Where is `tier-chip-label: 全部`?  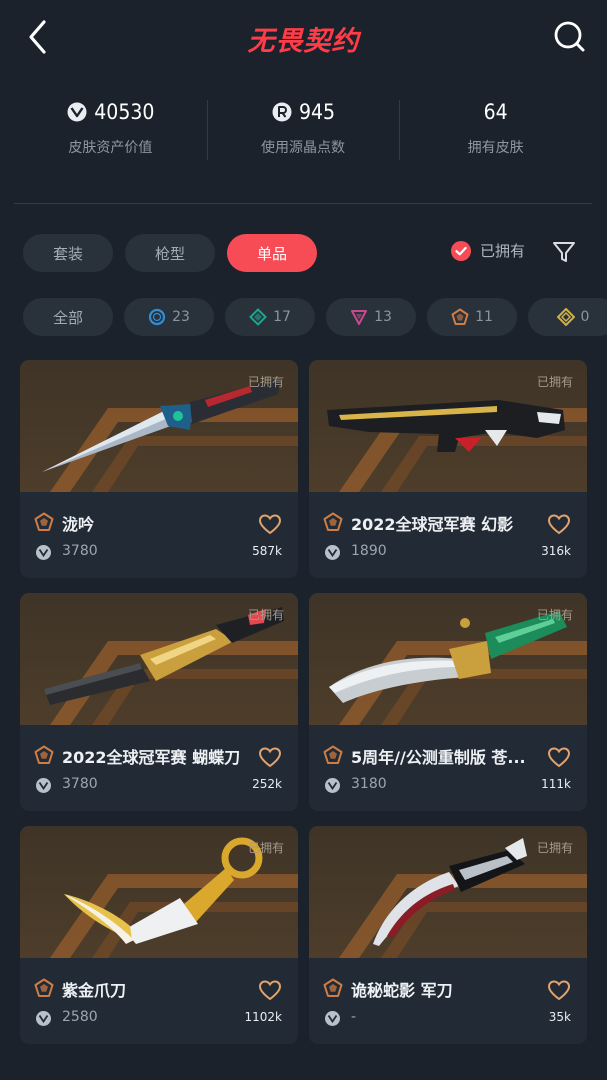
tier-chip-label: 全部 is located at coordinates (67, 317).